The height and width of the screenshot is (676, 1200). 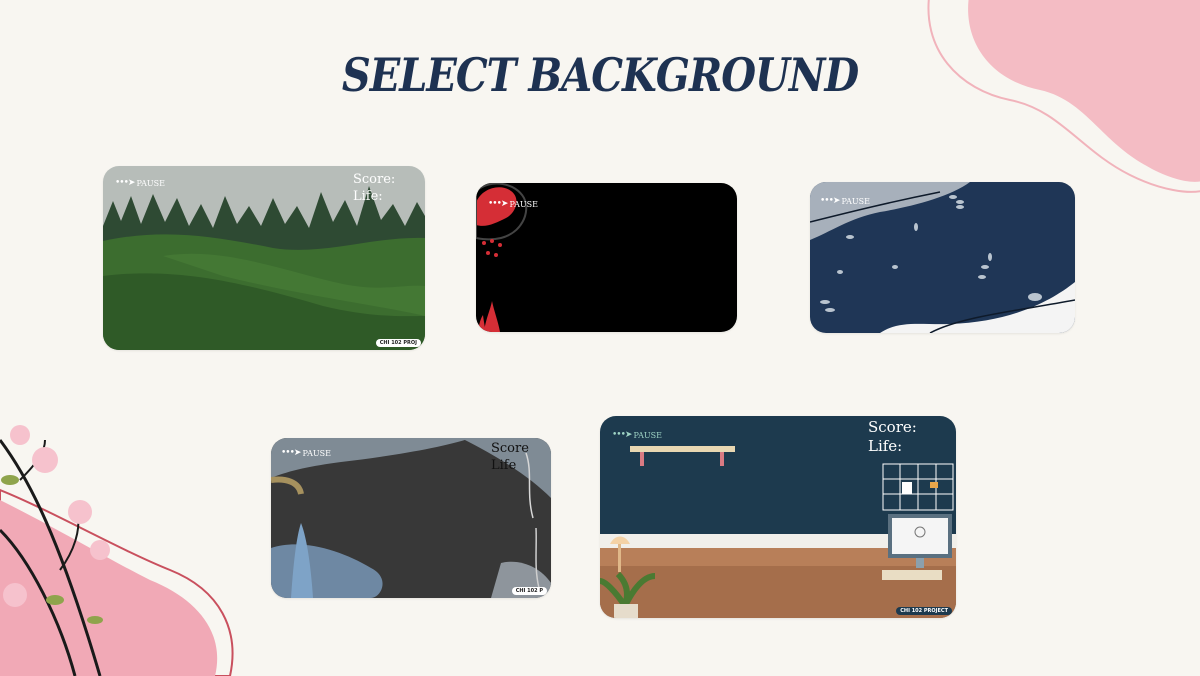 What do you see at coordinates (264, 258) in the screenshot?
I see `background-option-forest: •••➤ PAUSE Score: Life: CHI 102 PROJ` at bounding box center [264, 258].